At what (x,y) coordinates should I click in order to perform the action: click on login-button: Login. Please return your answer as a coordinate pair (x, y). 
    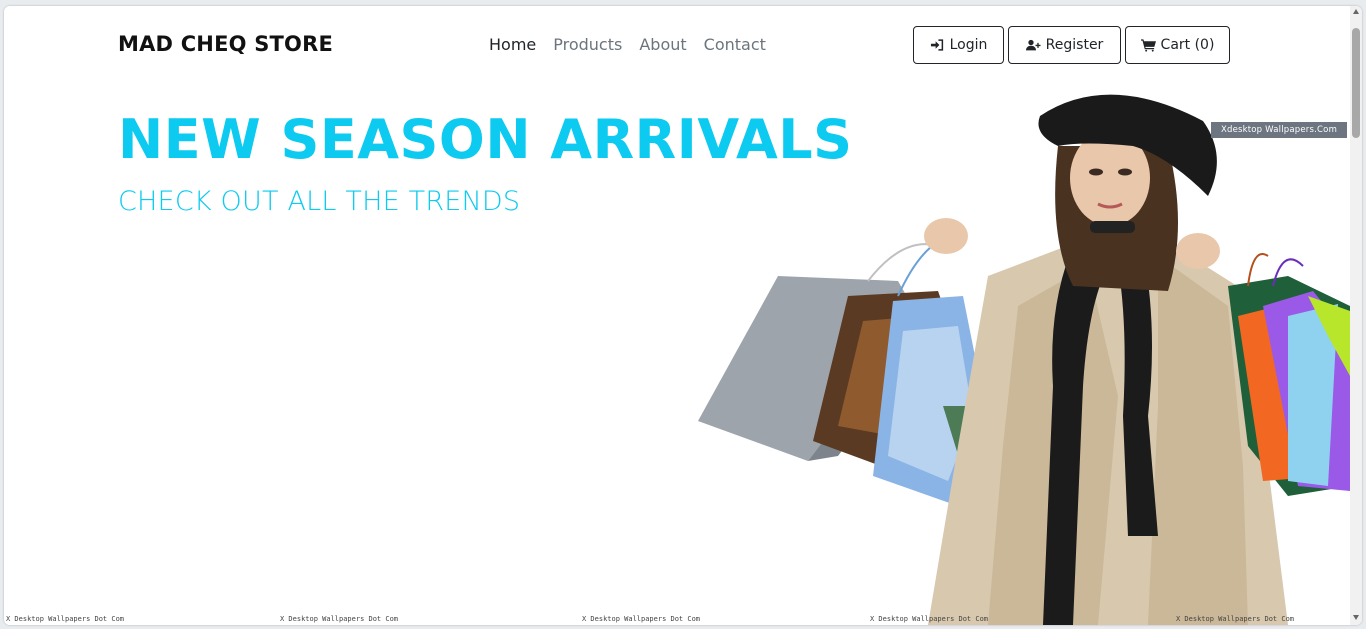
    Looking at the image, I should click on (958, 45).